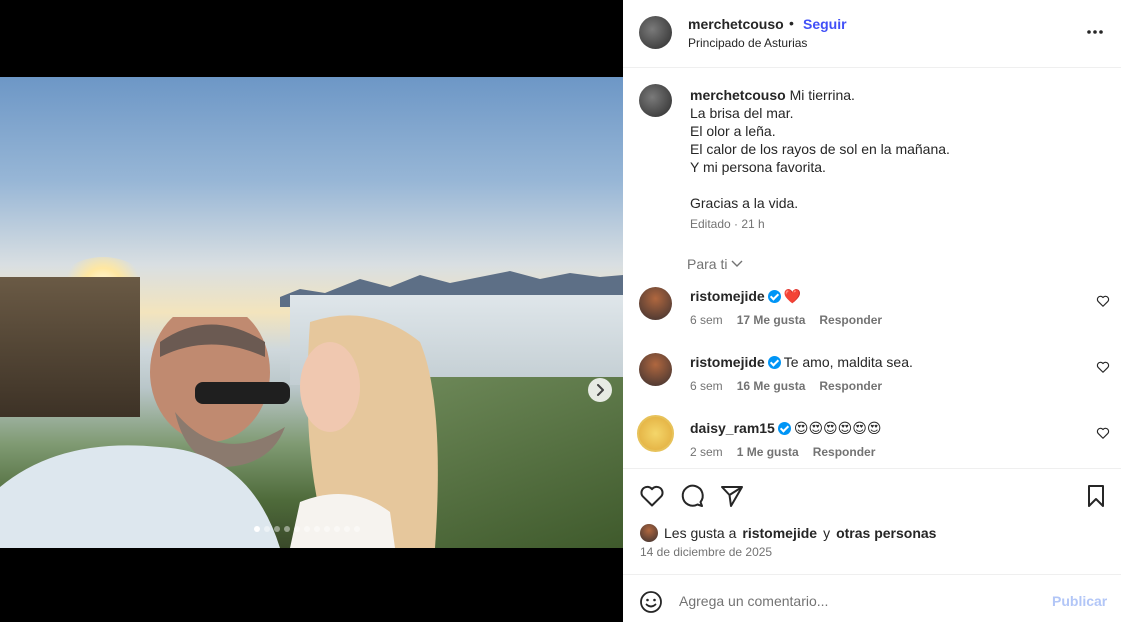 The image size is (1121, 622). Describe the element at coordinates (758, 167) in the screenshot. I see `caption-line: Y mi persona favorita.` at that location.